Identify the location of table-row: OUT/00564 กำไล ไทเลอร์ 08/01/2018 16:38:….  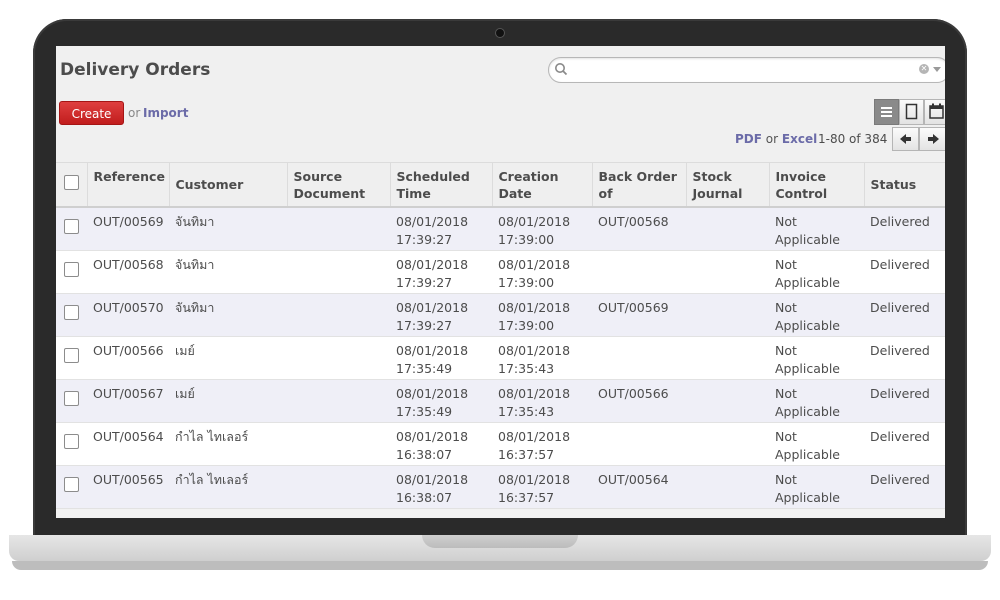
(500, 444).